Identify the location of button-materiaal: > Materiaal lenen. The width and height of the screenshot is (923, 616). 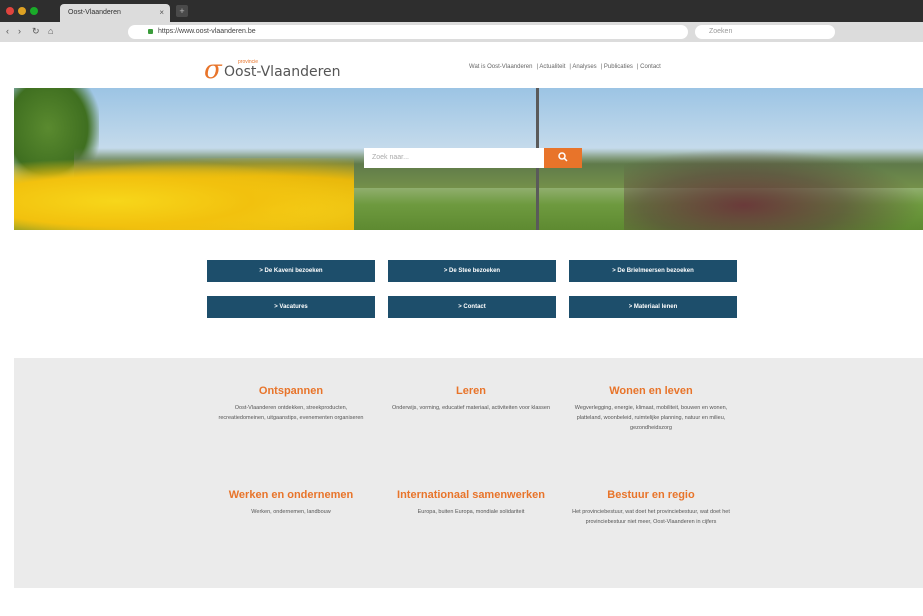
(653, 307).